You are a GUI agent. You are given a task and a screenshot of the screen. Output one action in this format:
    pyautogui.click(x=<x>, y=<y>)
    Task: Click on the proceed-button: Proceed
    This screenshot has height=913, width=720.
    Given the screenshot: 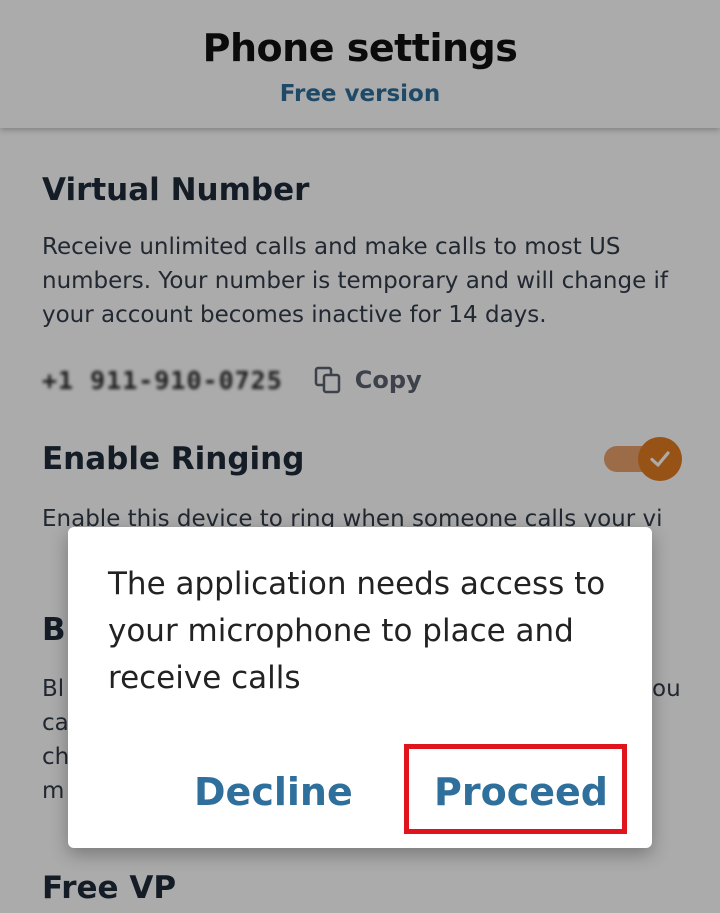 What is the action you would take?
    pyautogui.click(x=521, y=792)
    